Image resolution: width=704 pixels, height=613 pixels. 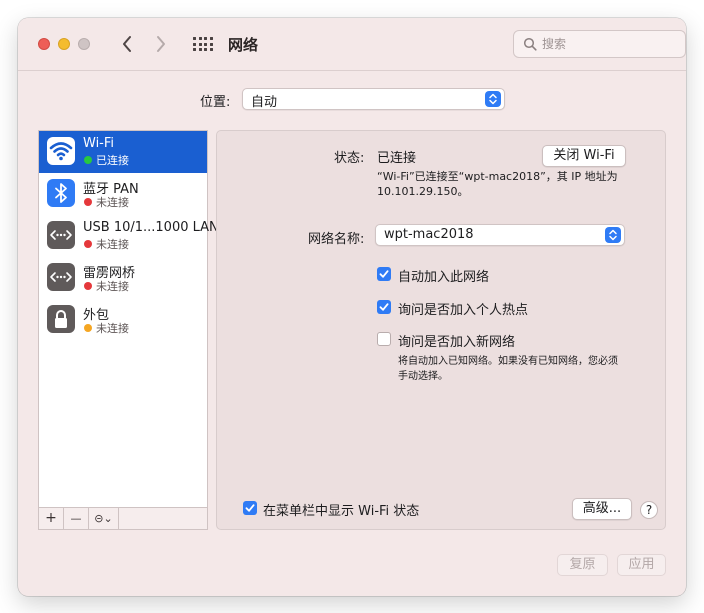 I want to click on chevron-right-icon, so click(x=161, y=44).